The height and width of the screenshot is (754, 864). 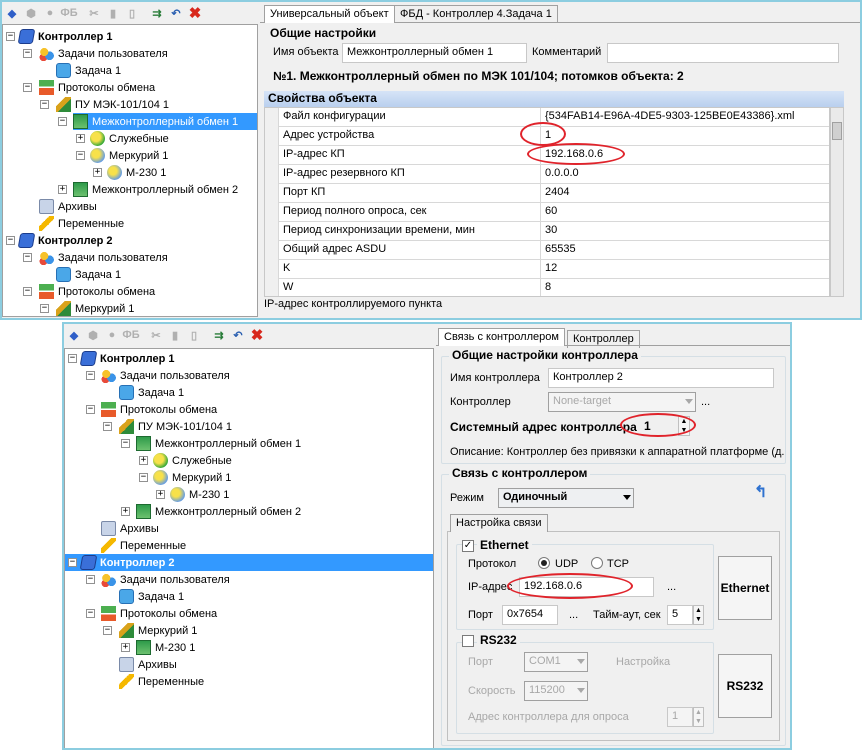 What do you see at coordinates (745, 588) in the screenshot?
I see `ethernet-button: Ethernet` at bounding box center [745, 588].